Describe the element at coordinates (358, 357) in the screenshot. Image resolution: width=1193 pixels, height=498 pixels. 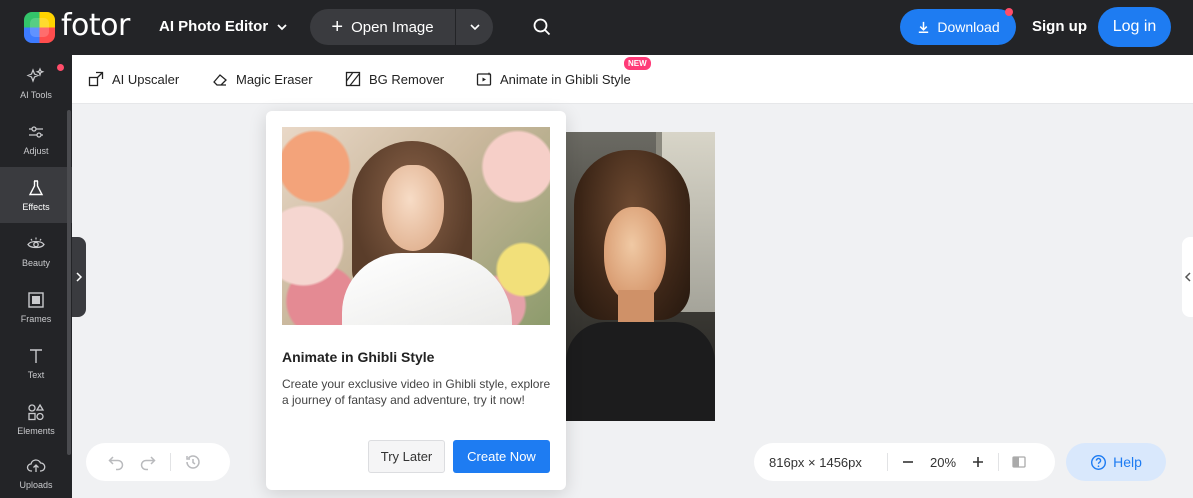
I see `popup-title: Animate in Ghibli Style` at that location.